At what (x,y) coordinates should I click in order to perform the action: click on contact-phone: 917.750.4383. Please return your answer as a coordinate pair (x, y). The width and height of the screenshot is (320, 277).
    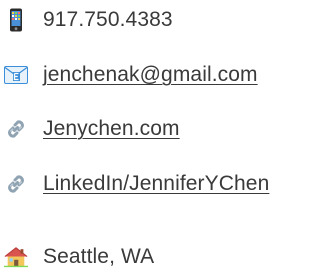
    Looking at the image, I should click on (86, 20).